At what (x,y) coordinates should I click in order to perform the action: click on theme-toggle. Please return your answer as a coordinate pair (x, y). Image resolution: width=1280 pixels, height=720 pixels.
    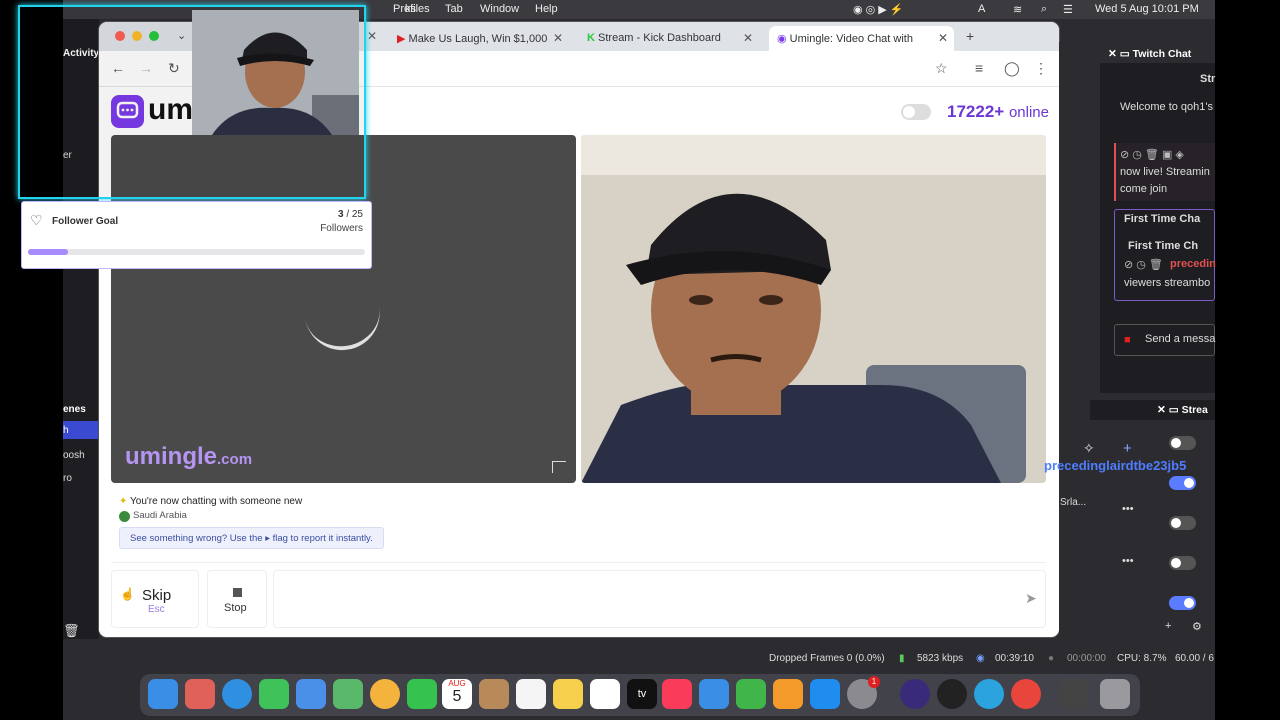
    Looking at the image, I should click on (916, 112).